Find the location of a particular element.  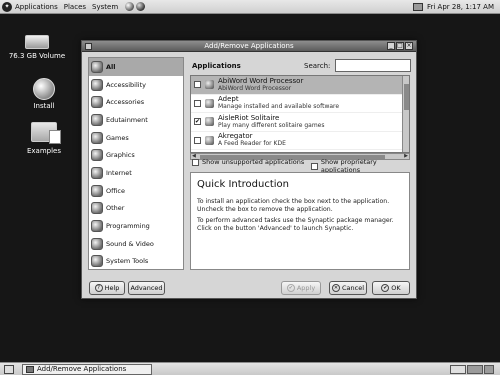

taskbar-button-add-remove: Add/Remove Applications is located at coordinates (87, 369).